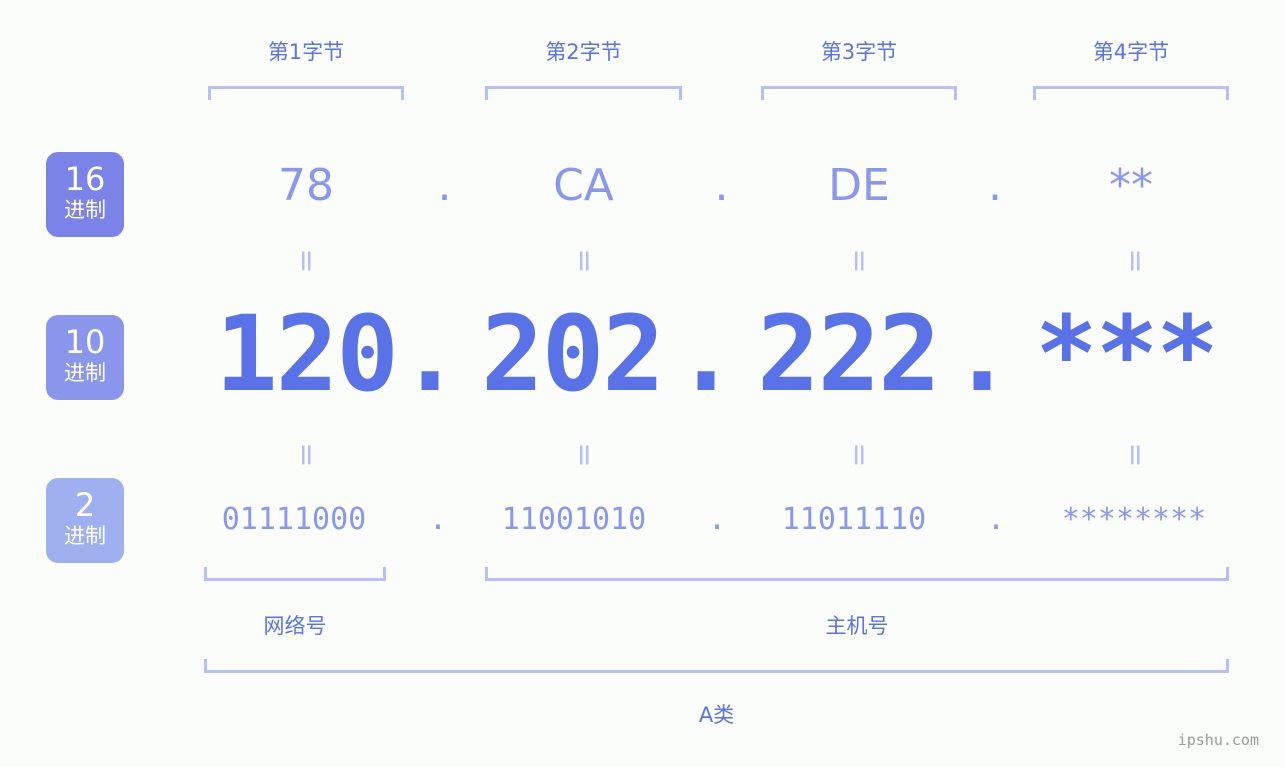 This screenshot has height=767, width=1285. I want to click on byte-header-4: 第4字节, so click(1131, 52).